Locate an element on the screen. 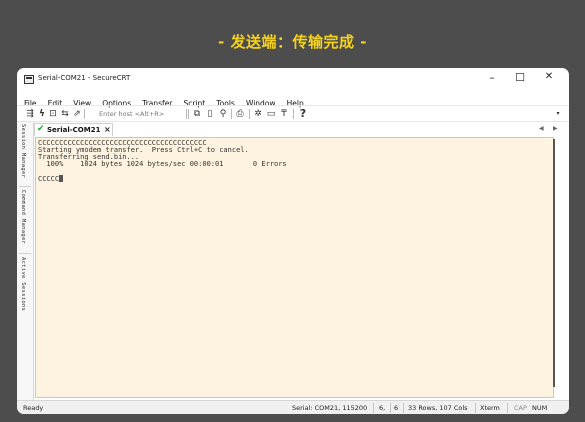  connect-icon: ⇶ is located at coordinates (30, 114).